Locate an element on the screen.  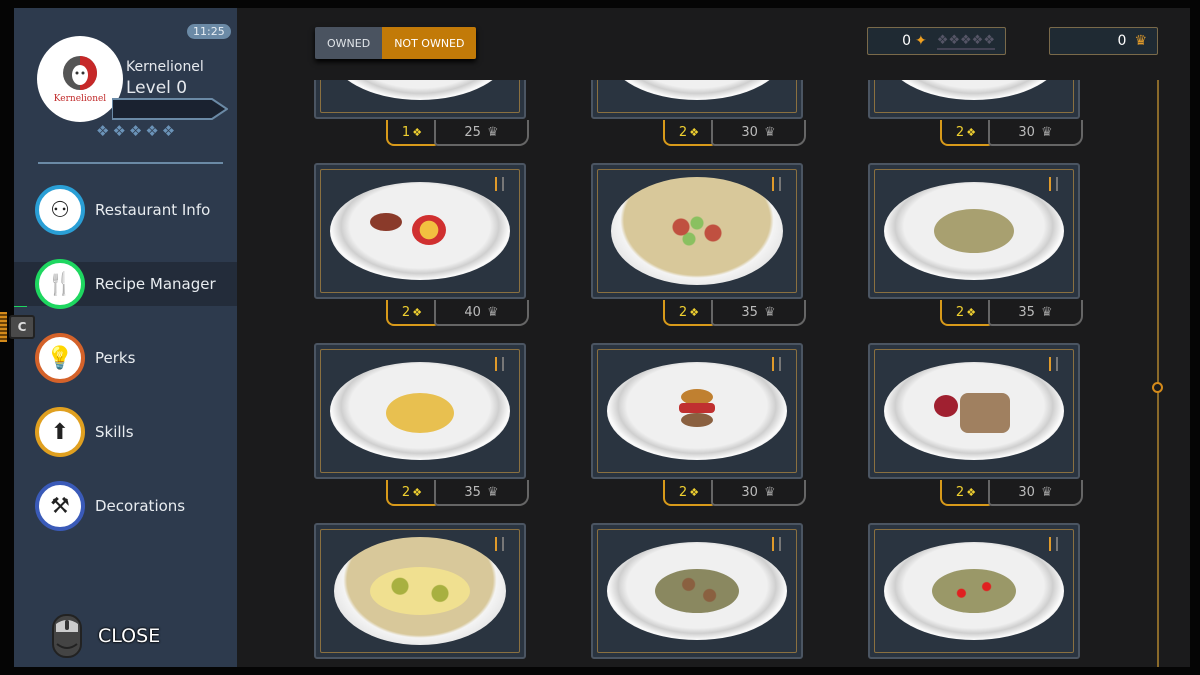
filter-not-owned-button: NOT OWNED is located at coordinates (429, 43).